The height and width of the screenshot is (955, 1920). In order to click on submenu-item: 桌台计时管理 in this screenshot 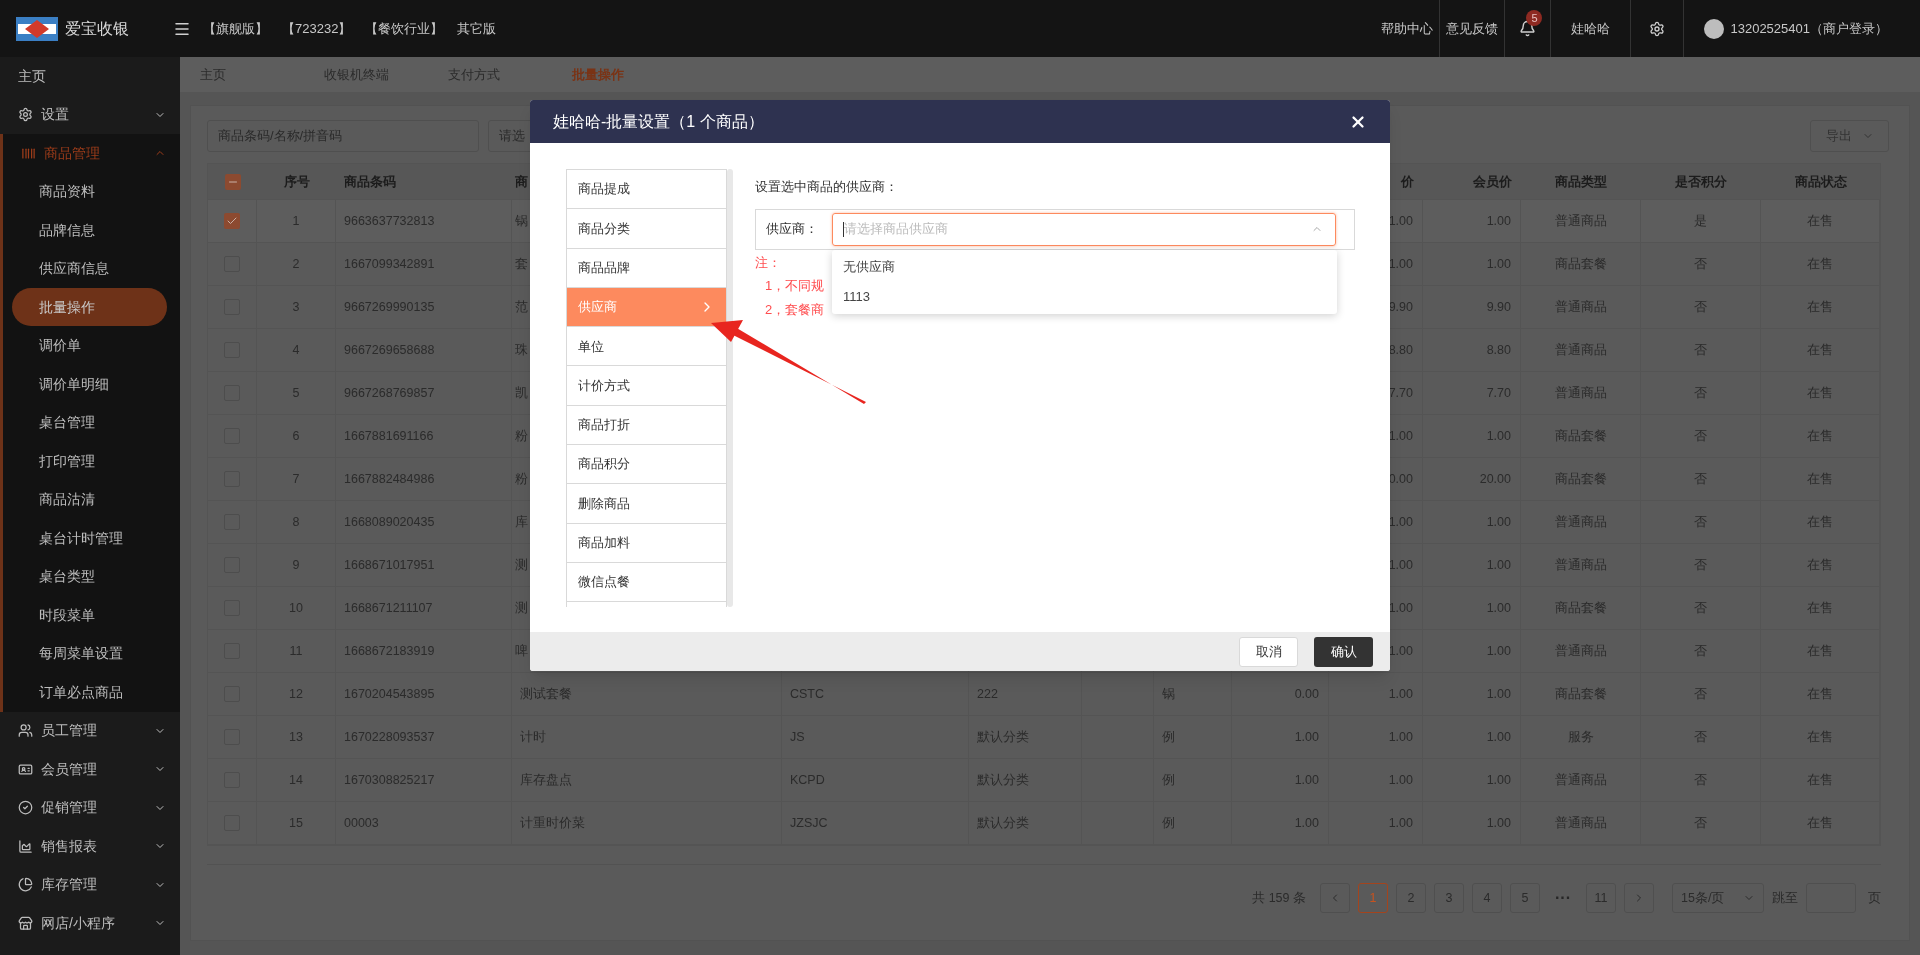, I will do `click(89, 538)`.